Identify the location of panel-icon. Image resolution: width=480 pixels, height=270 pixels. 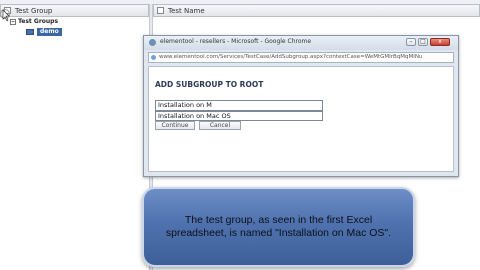
(160, 10).